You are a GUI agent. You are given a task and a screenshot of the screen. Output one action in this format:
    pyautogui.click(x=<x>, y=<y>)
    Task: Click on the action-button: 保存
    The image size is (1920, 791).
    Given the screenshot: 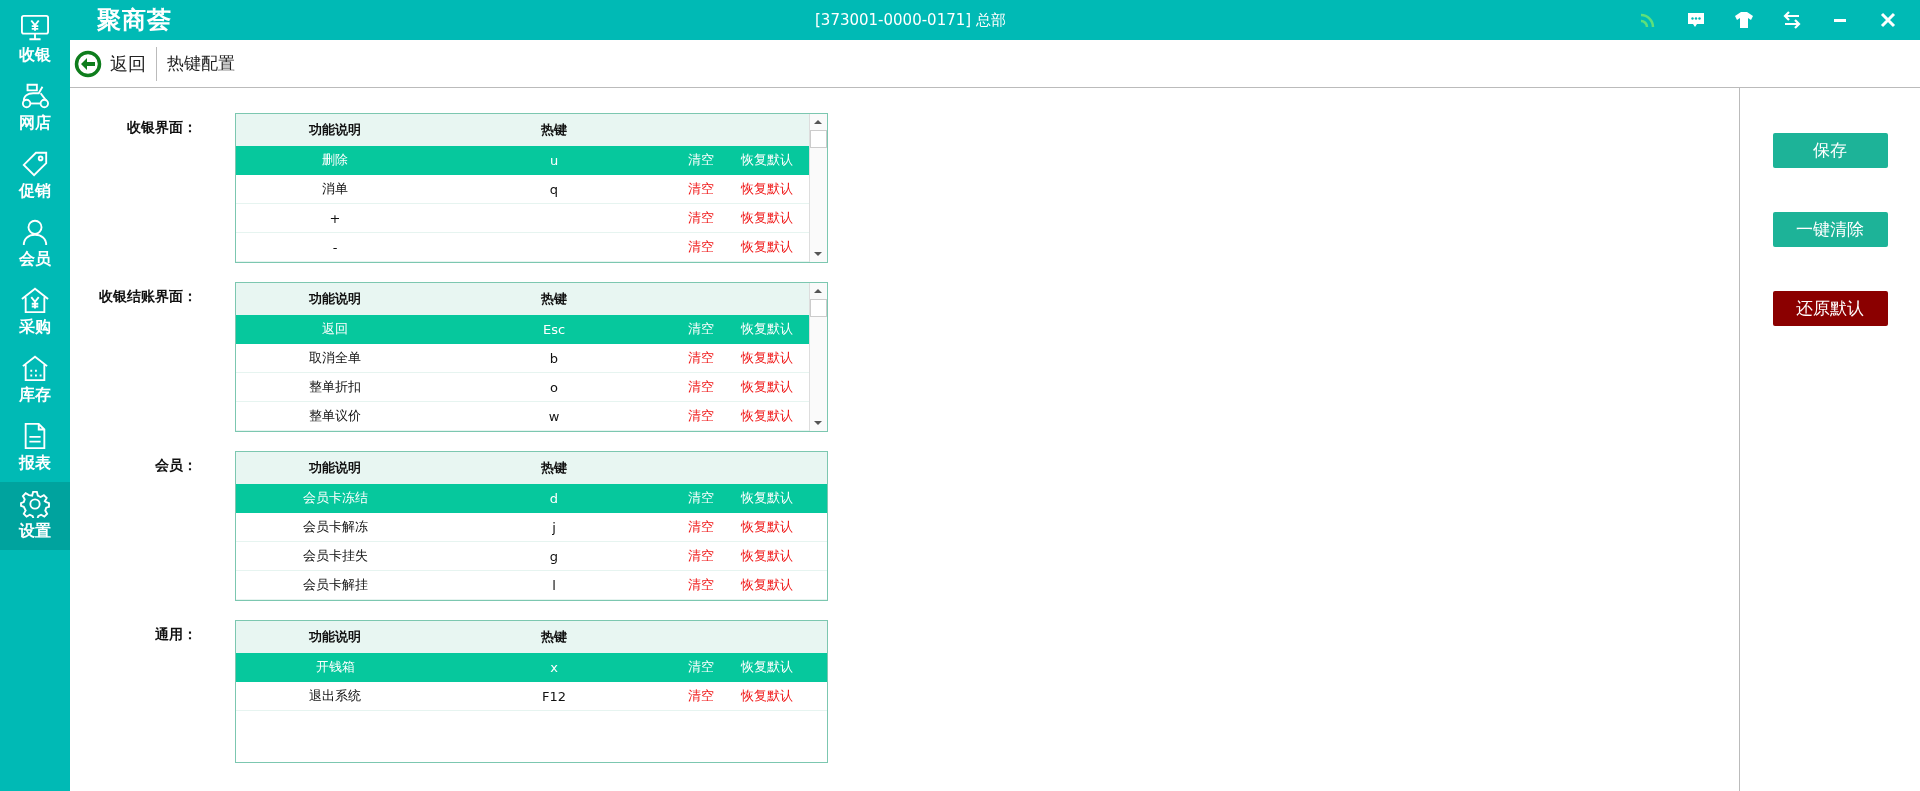 What is the action you would take?
    pyautogui.click(x=1830, y=150)
    